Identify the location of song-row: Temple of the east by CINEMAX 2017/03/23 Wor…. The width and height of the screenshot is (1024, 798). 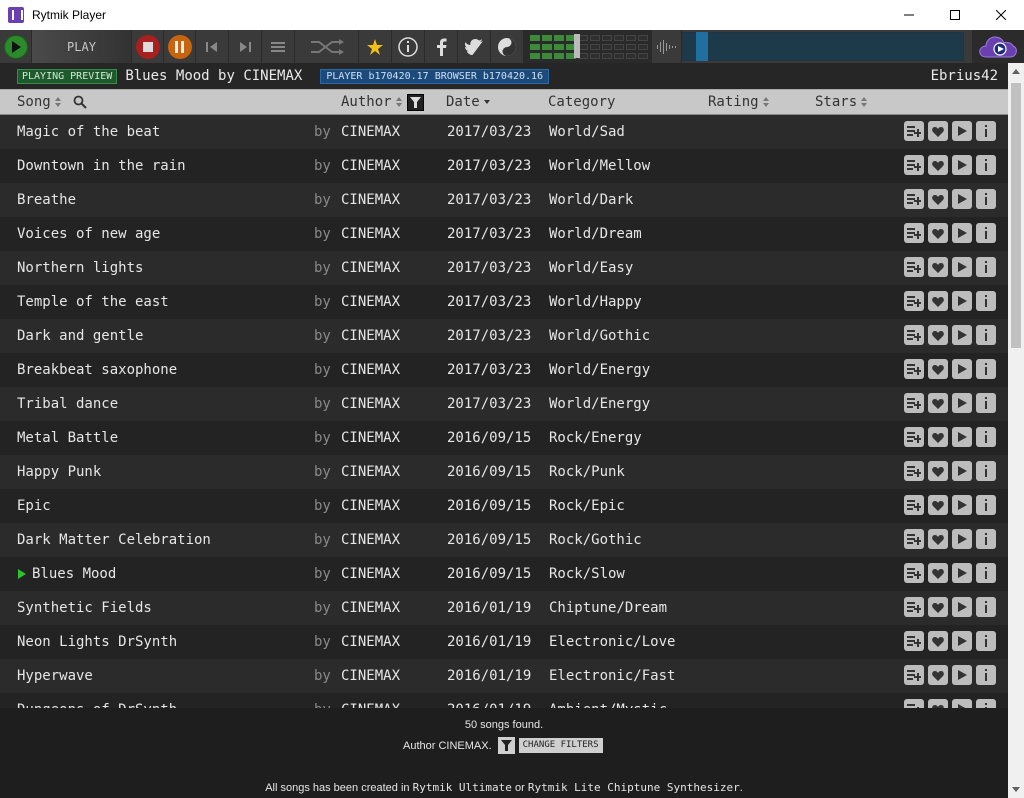
(504, 302).